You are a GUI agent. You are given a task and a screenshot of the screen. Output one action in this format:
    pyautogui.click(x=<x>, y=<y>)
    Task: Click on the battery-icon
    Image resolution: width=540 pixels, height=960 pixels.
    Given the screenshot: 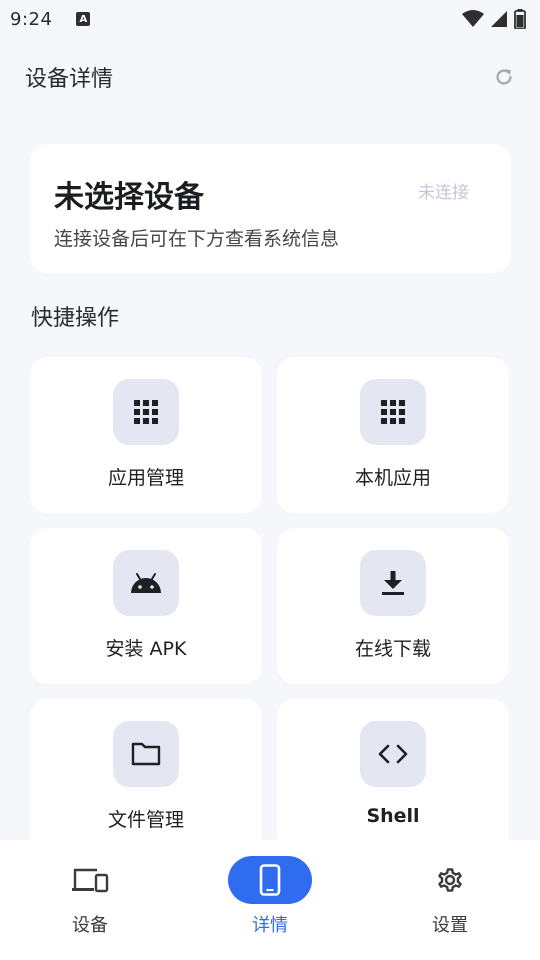 What is the action you would take?
    pyautogui.click(x=520, y=19)
    